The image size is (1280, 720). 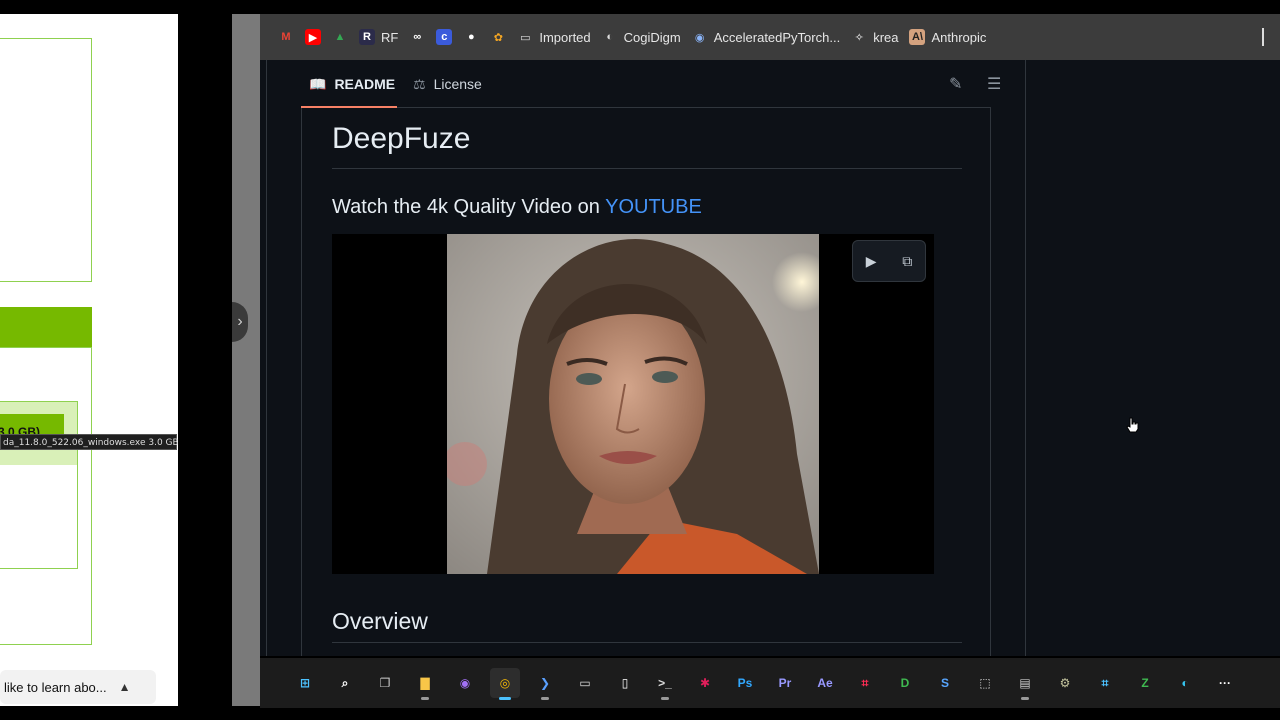 I want to click on task-view-icon: ❐, so click(x=385, y=683).